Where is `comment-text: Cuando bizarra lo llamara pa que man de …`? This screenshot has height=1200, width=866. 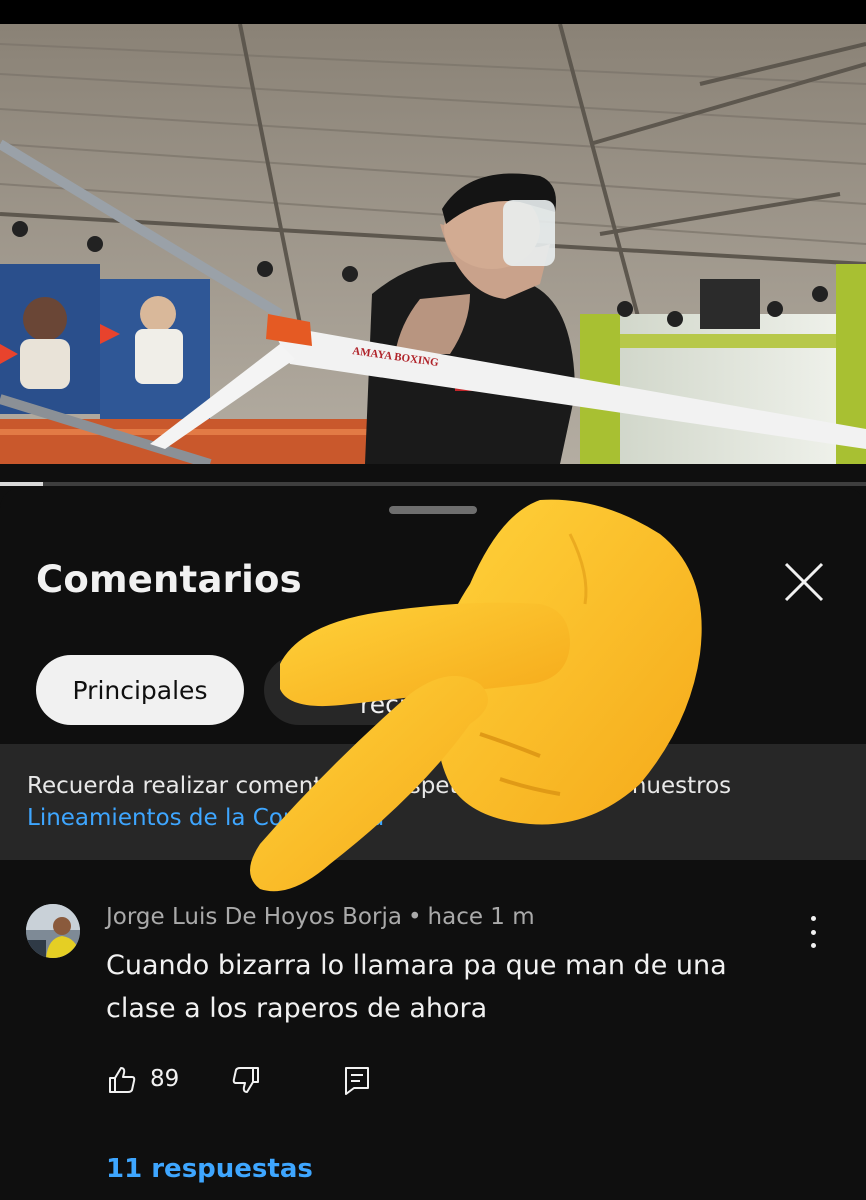
comment-text: Cuando bizarra lo llamara pa que man de … is located at coordinates (416, 987).